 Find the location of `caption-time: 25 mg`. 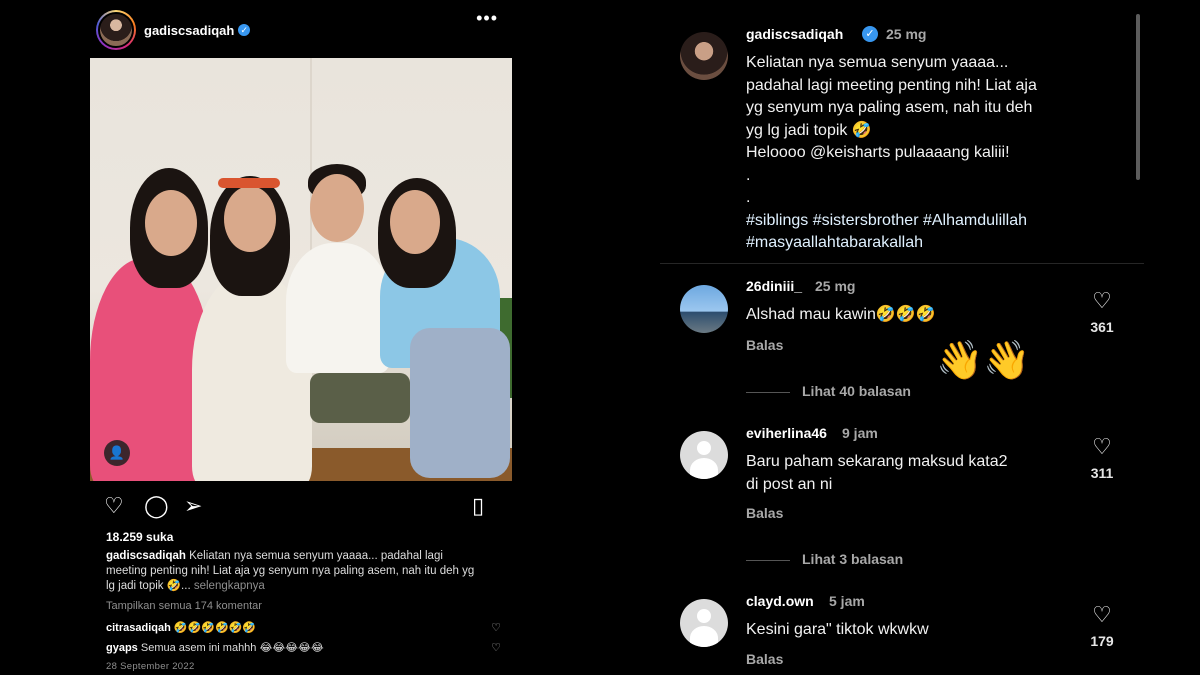

caption-time: 25 mg is located at coordinates (906, 34).